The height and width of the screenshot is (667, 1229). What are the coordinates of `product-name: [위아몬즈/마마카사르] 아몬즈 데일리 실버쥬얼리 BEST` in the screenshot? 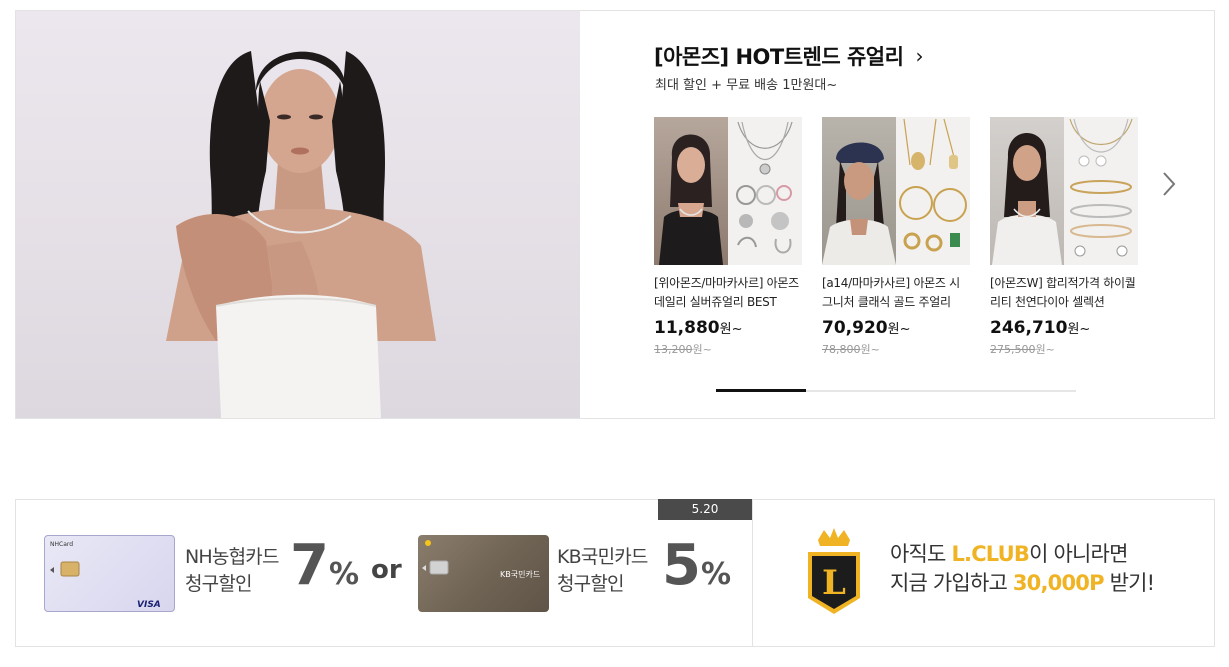 It's located at (728, 293).